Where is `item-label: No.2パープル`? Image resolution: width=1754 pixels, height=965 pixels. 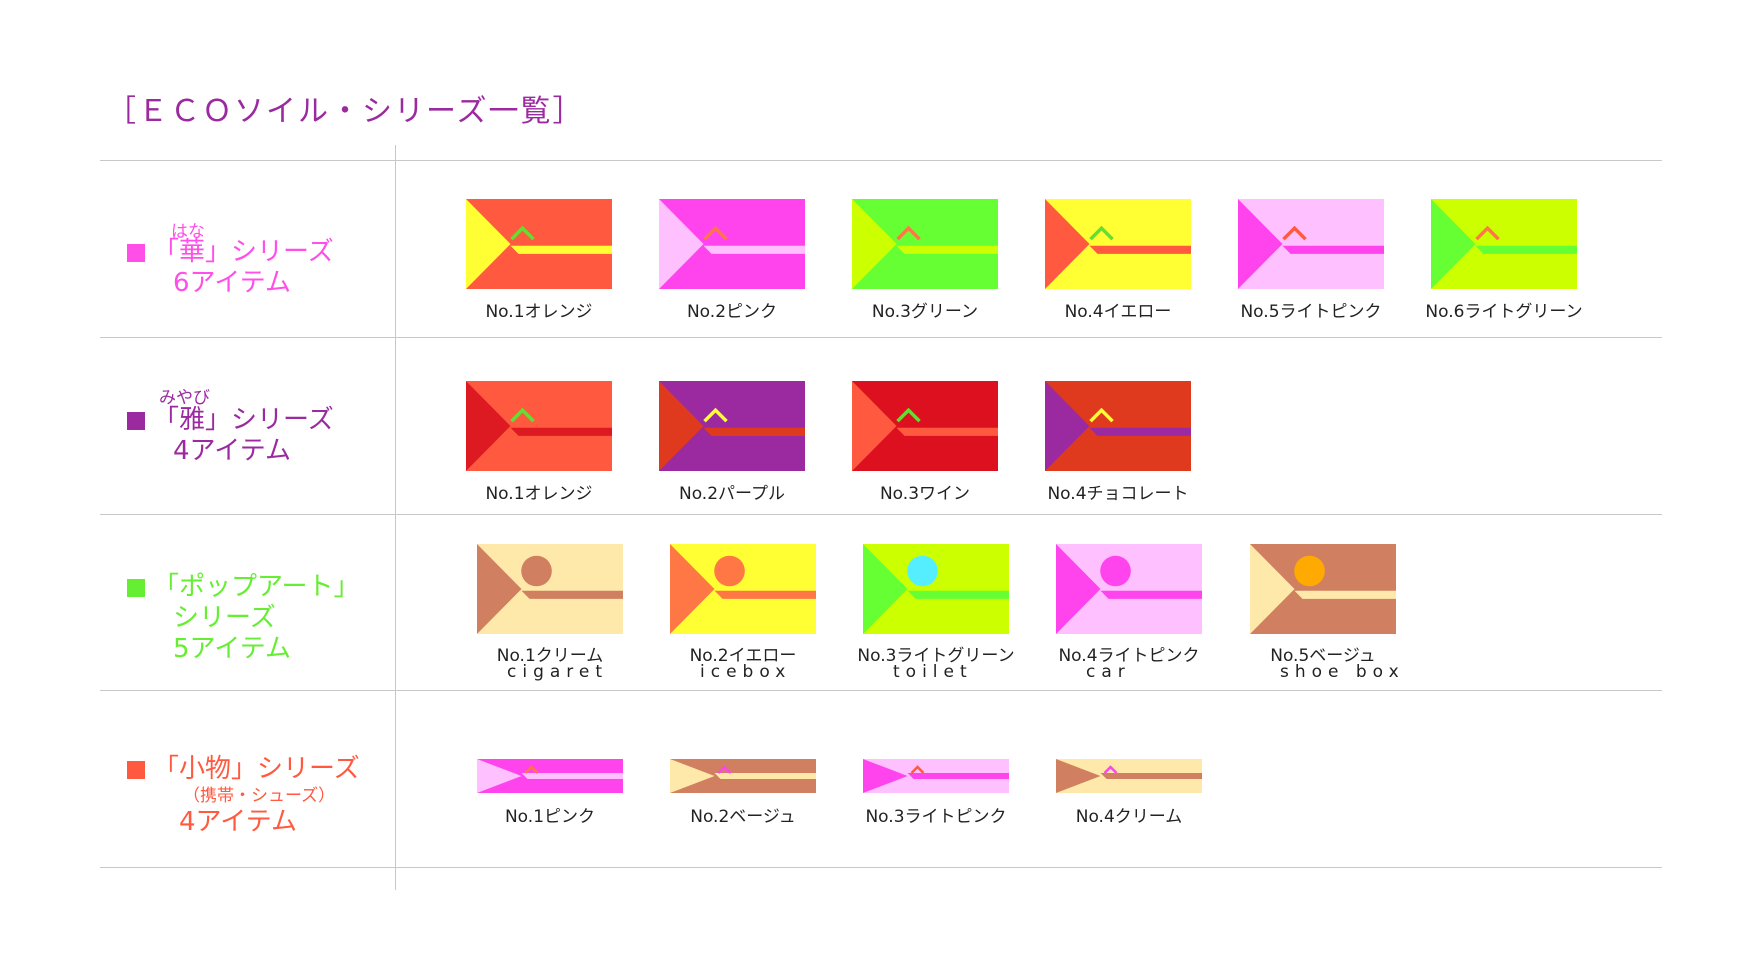 item-label: No.2パープル is located at coordinates (732, 494).